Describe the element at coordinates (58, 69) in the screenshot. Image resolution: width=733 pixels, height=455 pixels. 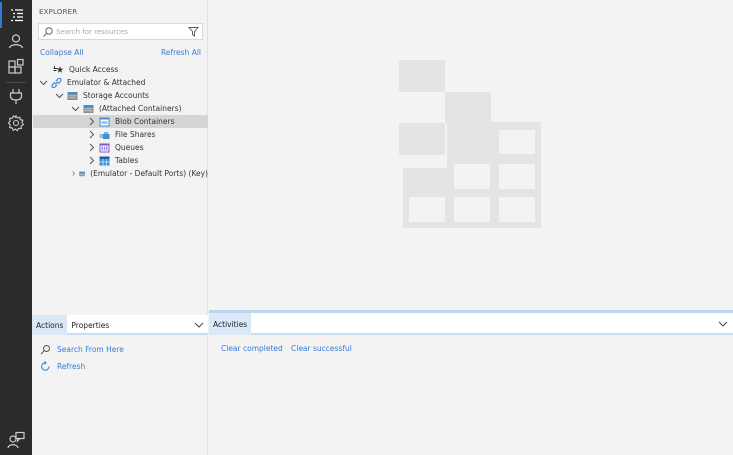
I see `quick-access-icon` at that location.